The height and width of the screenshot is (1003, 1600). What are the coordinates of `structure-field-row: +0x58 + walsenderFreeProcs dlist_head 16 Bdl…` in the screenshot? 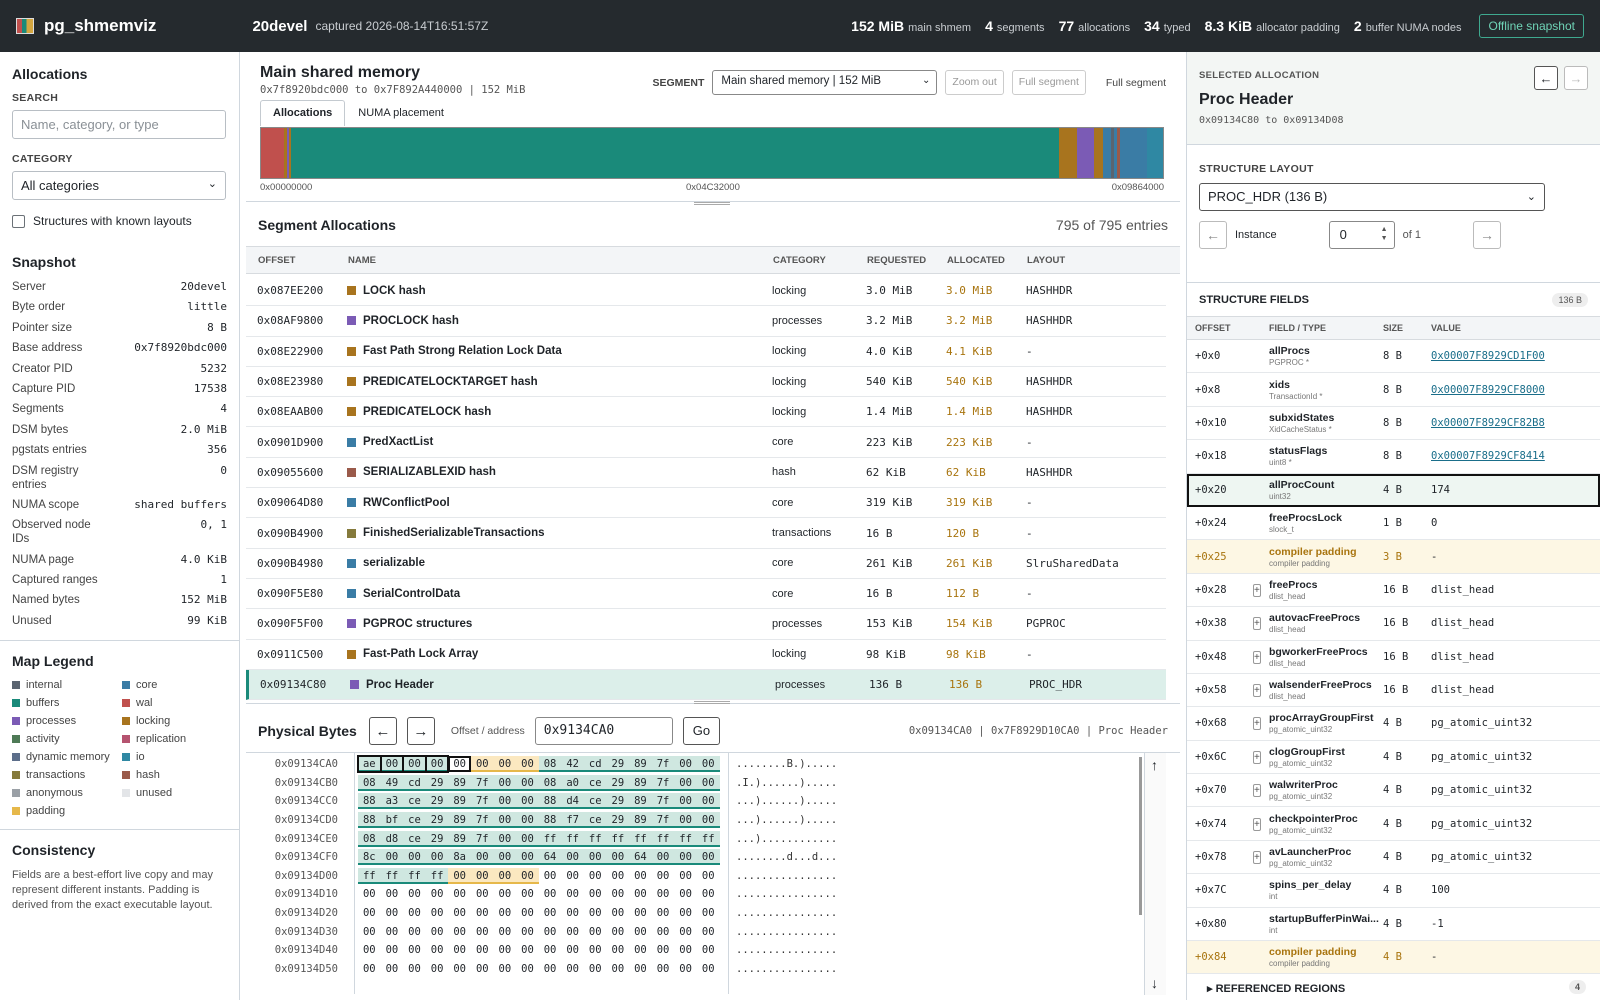 It's located at (1393, 691).